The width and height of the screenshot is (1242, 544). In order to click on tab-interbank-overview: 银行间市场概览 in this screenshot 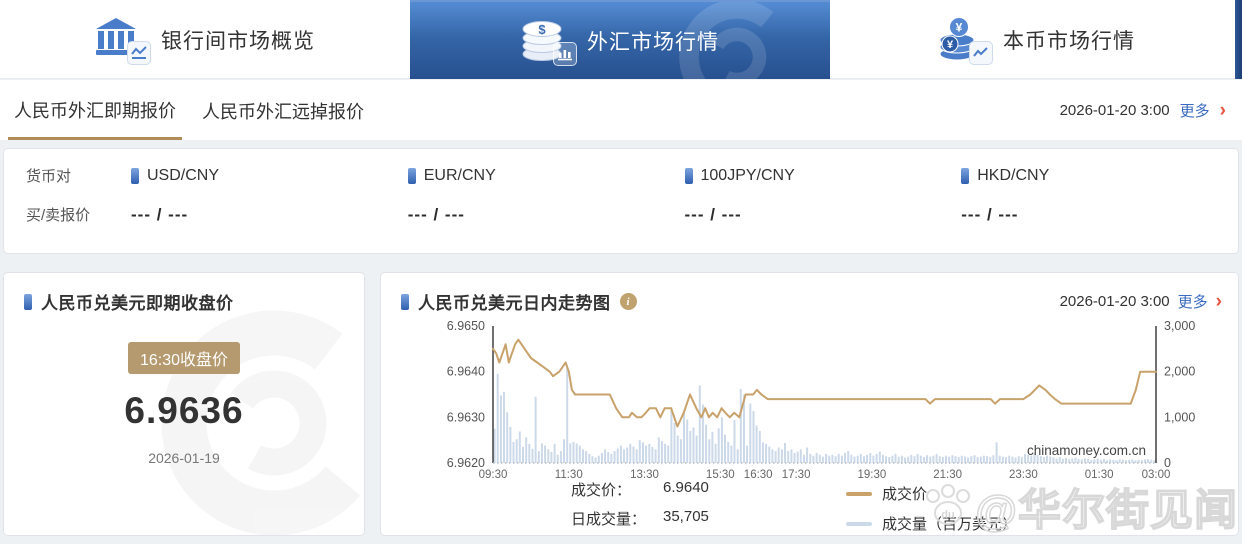, I will do `click(205, 39)`.